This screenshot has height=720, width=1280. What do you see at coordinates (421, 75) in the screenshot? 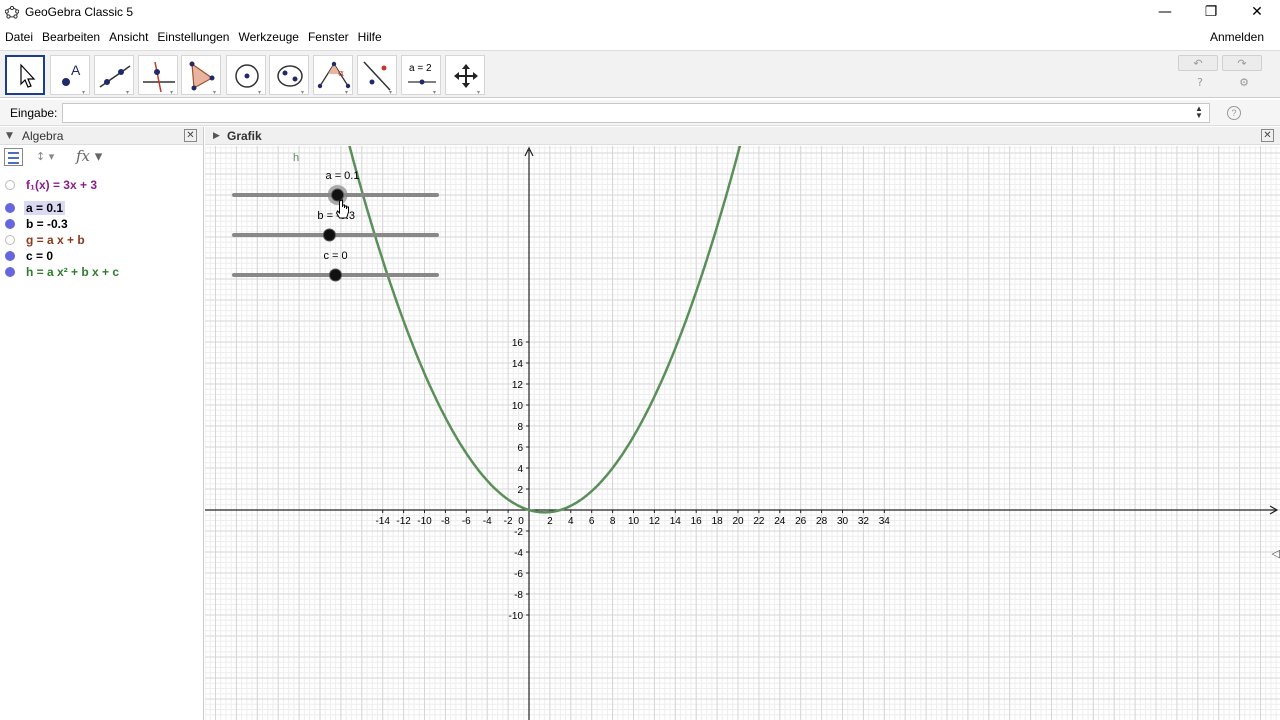
I see `slider-tool-button: a = 2` at bounding box center [421, 75].